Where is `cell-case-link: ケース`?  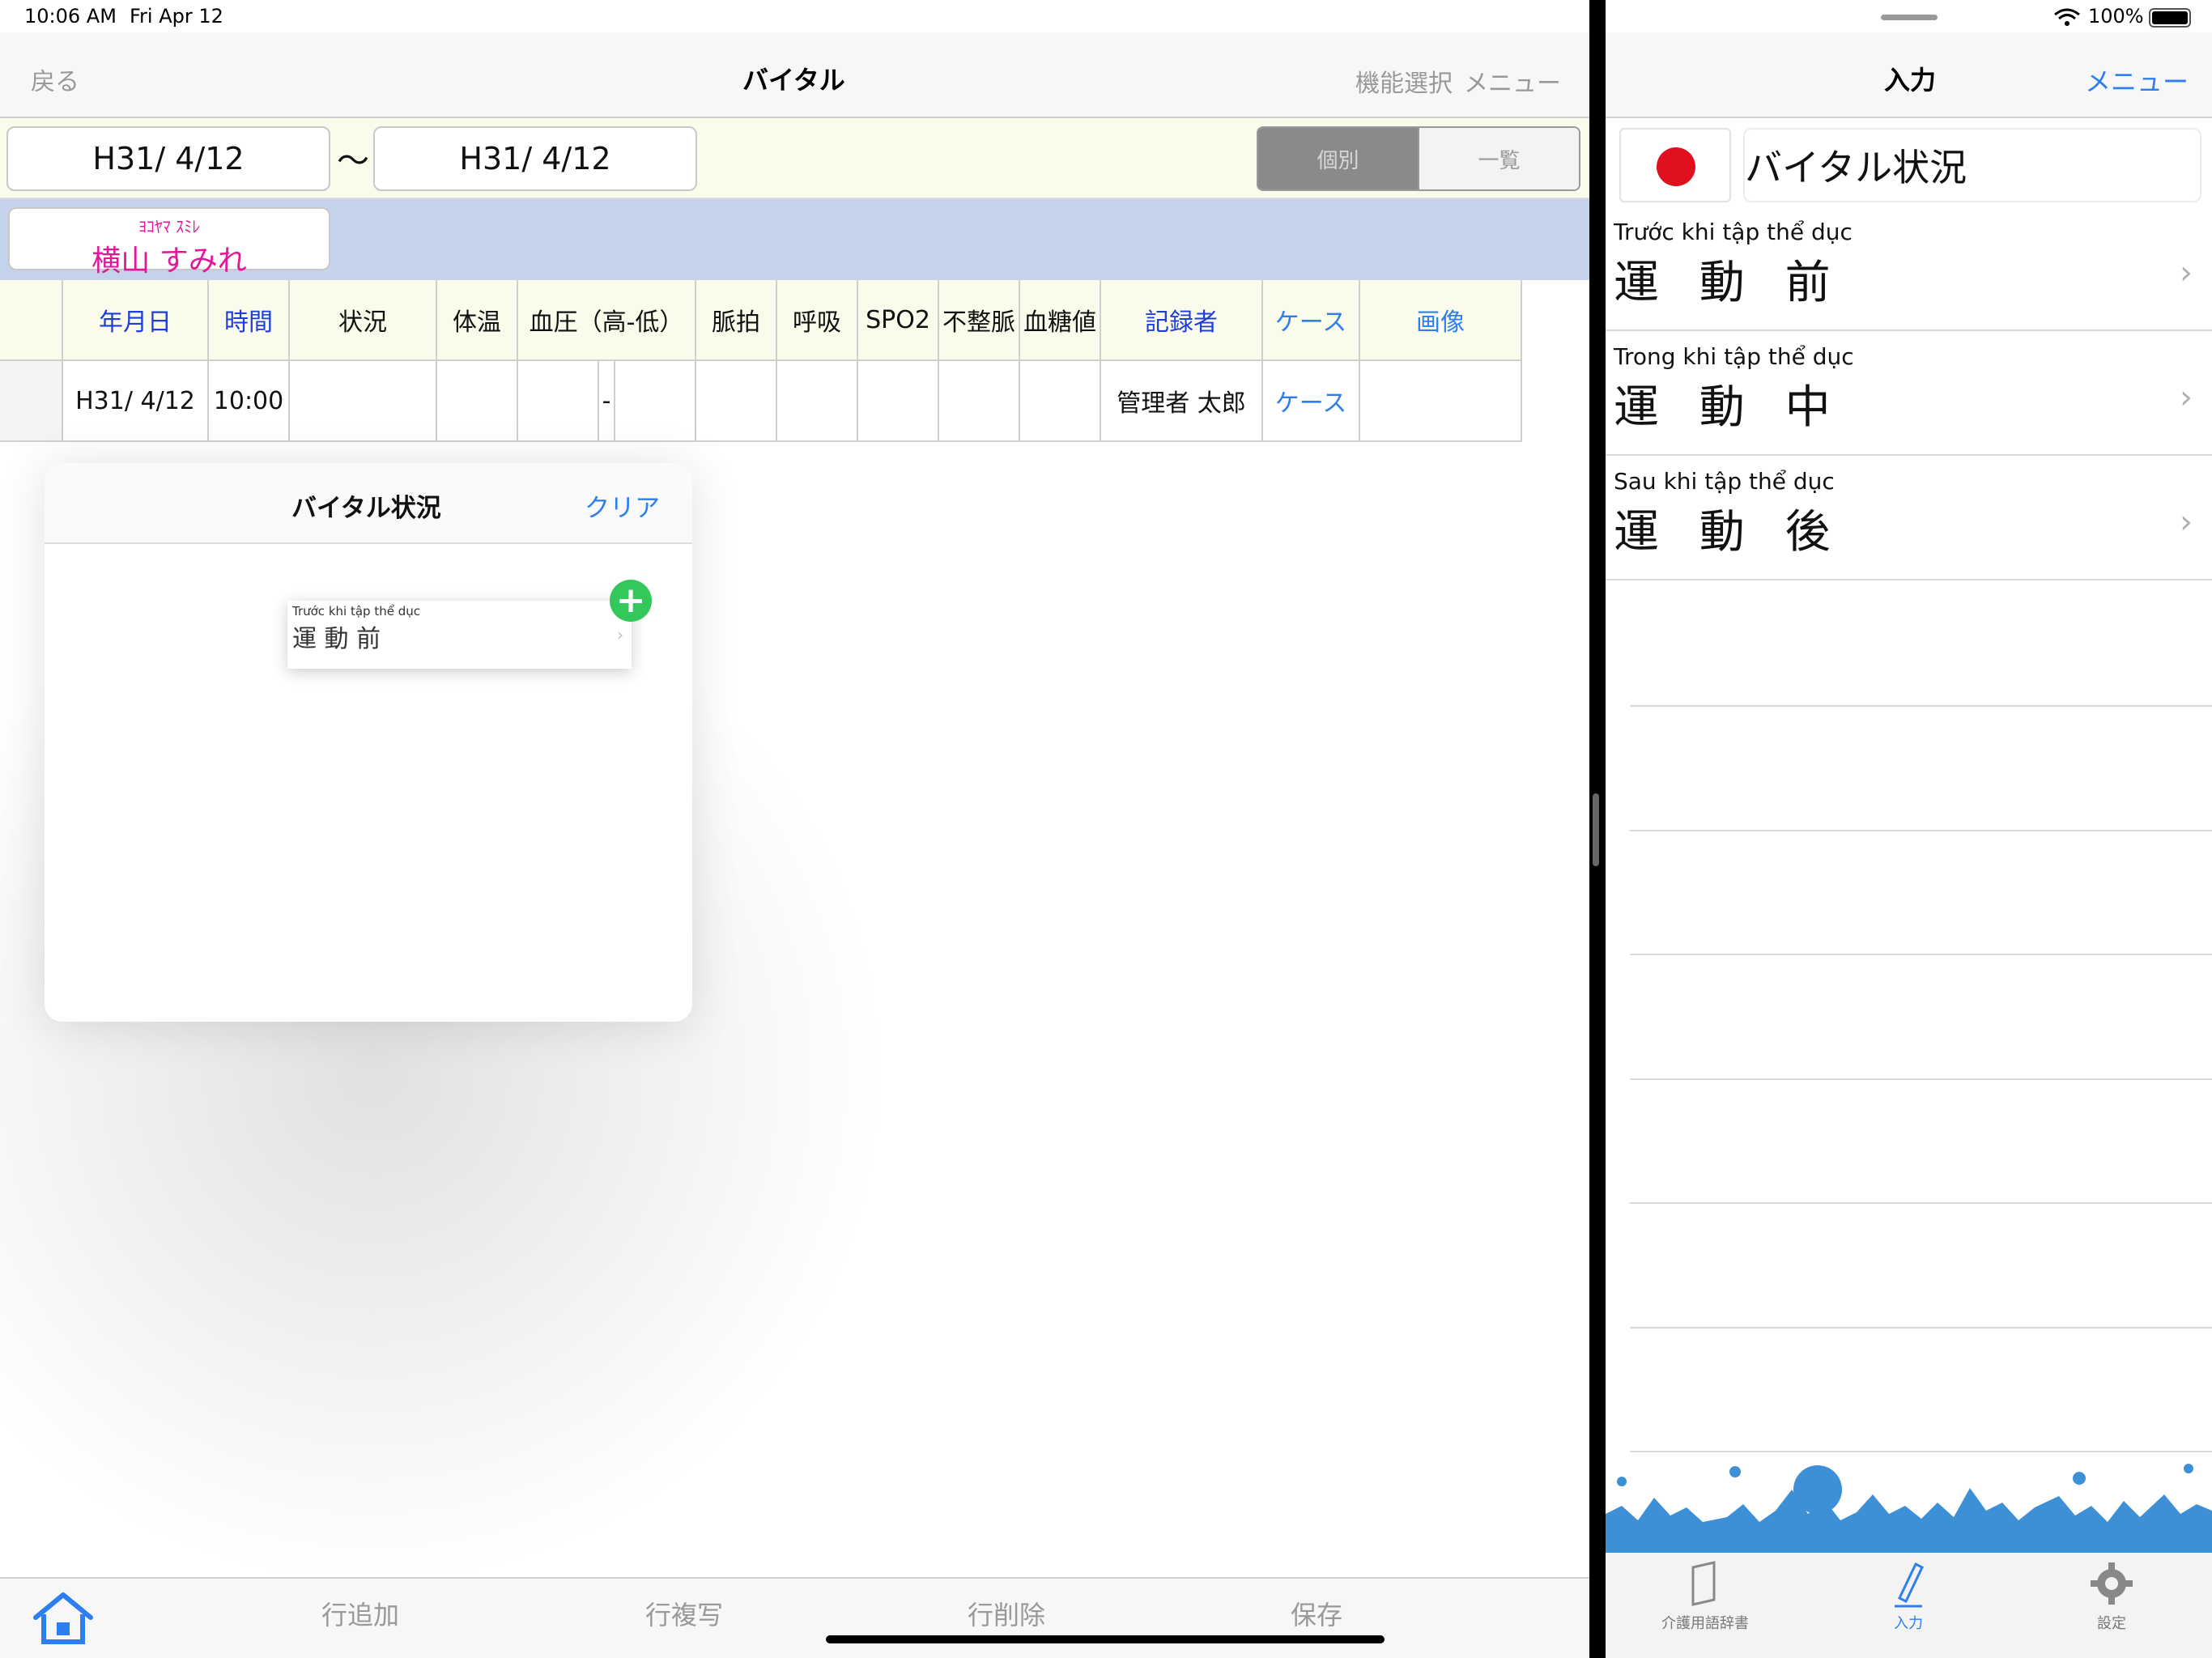 cell-case-link: ケース is located at coordinates (1312, 401).